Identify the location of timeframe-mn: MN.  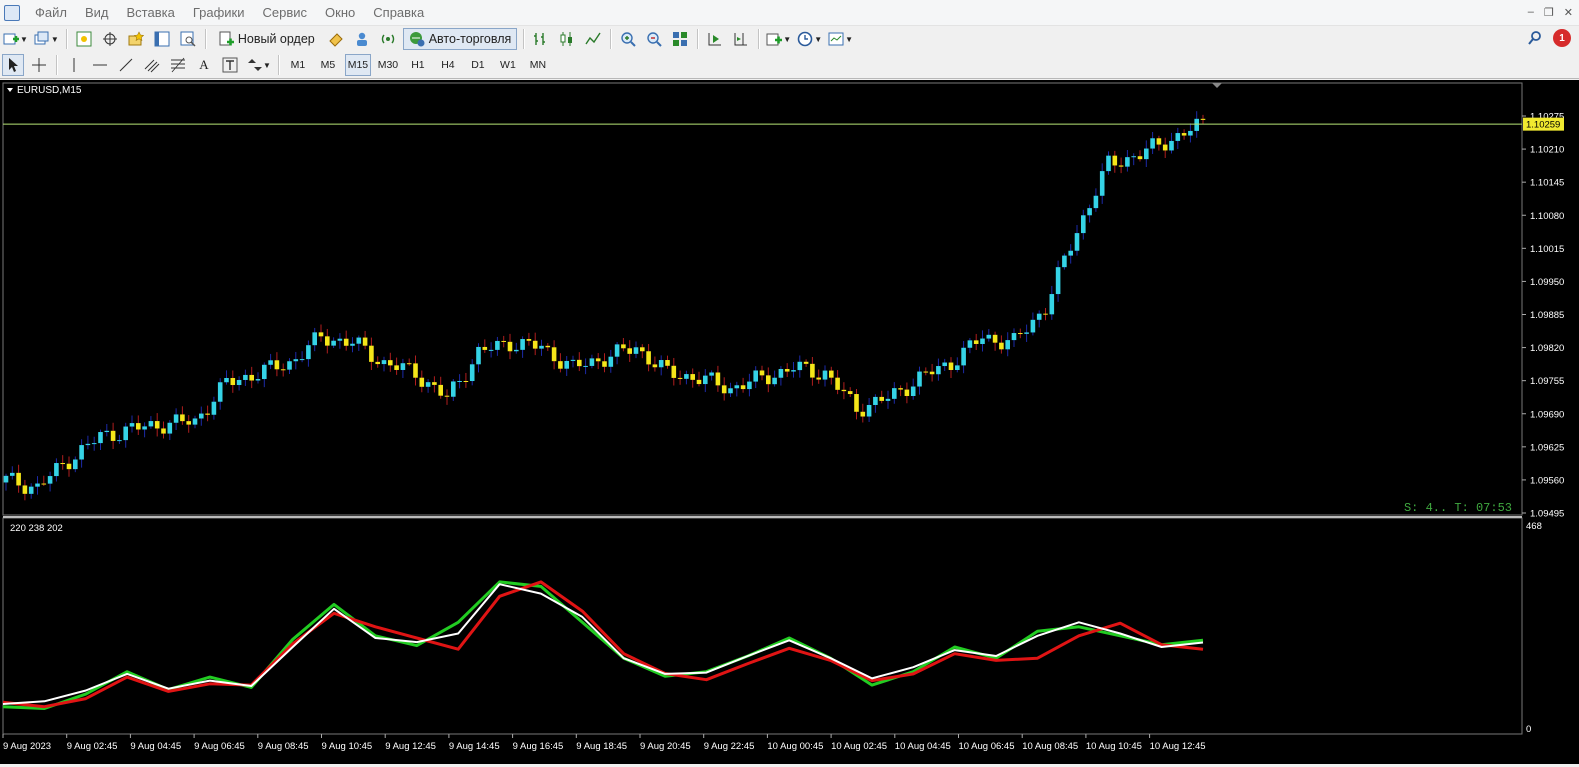
(538, 65).